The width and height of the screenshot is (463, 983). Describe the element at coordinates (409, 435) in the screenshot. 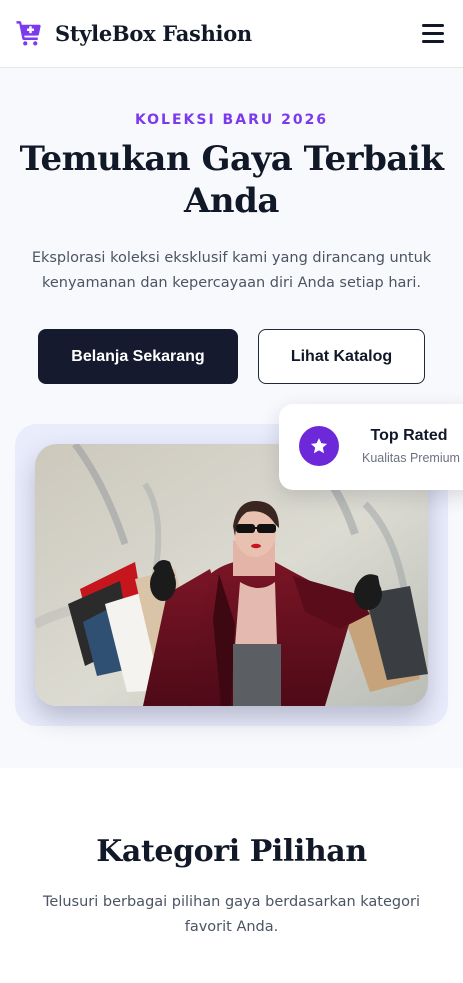

I see `rating-title: Top Rated` at that location.